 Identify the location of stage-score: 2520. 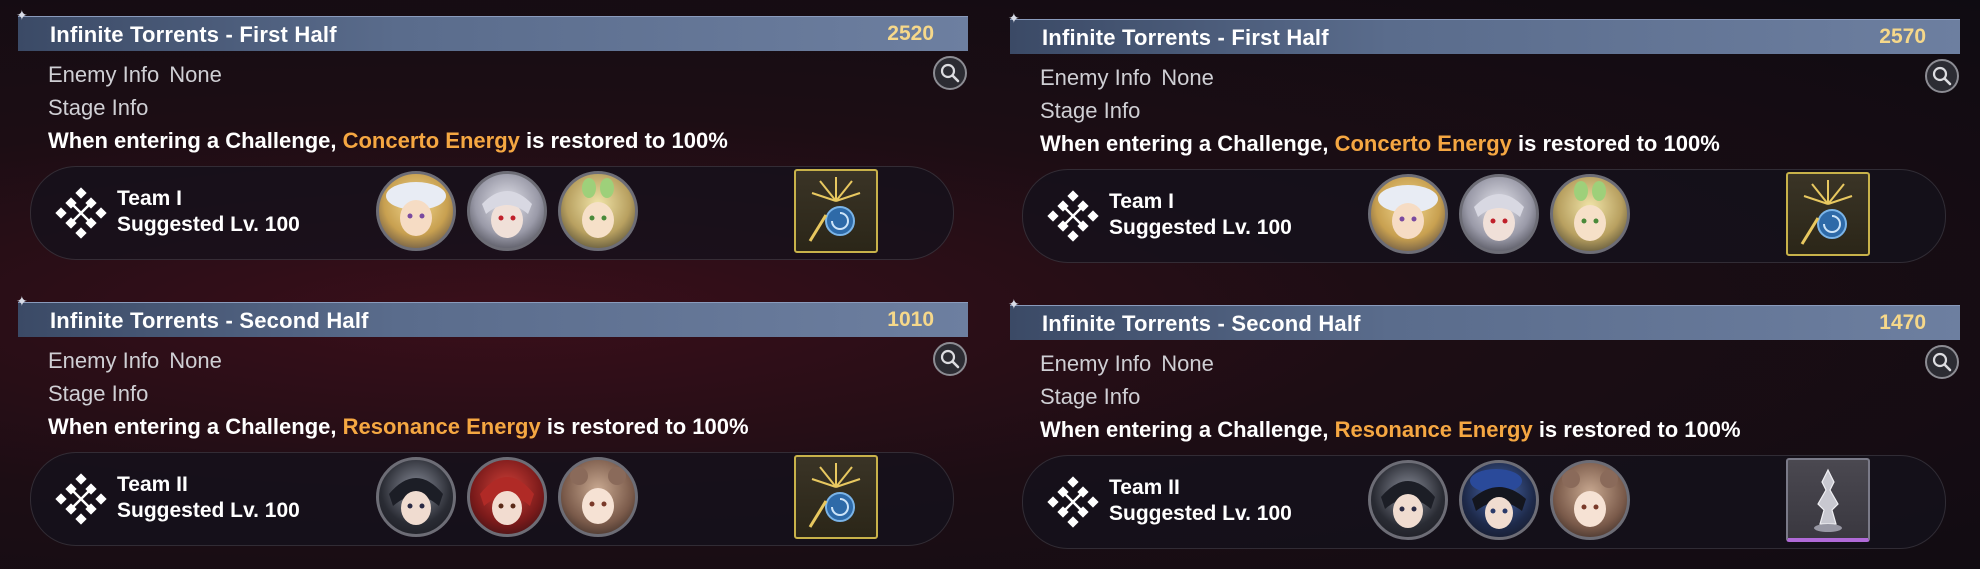
(910, 33).